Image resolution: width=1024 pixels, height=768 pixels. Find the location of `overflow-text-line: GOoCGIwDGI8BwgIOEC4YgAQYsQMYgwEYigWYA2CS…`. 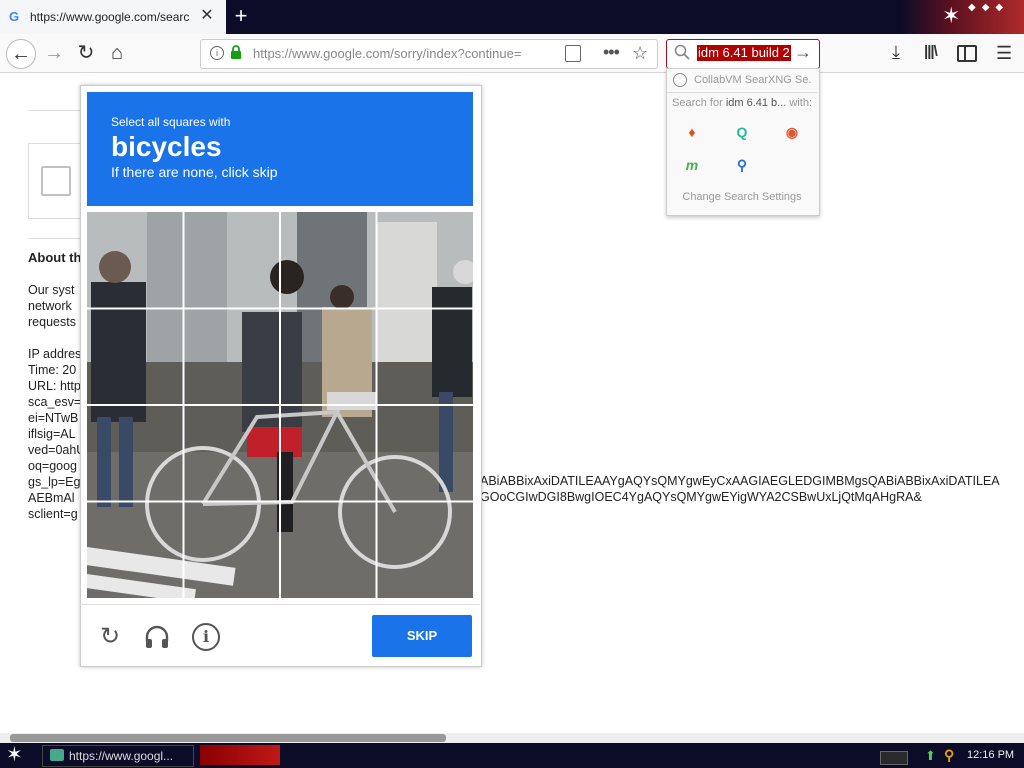

overflow-text-line: GOoCGIwDGI8BwgIOEC4YgAQYsQMYgwEYigWYA2CS… is located at coordinates (701, 497).